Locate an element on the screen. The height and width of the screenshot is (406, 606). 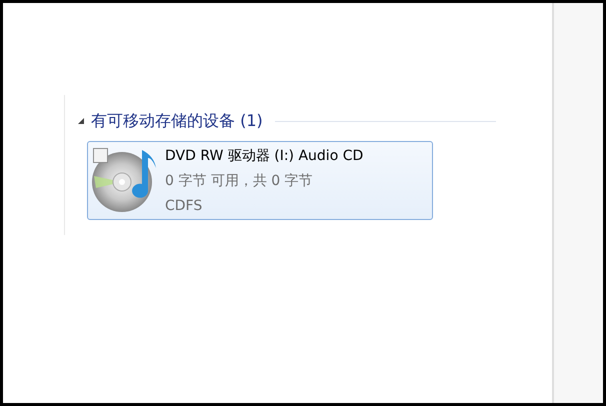
collapse-triangle-icon is located at coordinates (81, 121).